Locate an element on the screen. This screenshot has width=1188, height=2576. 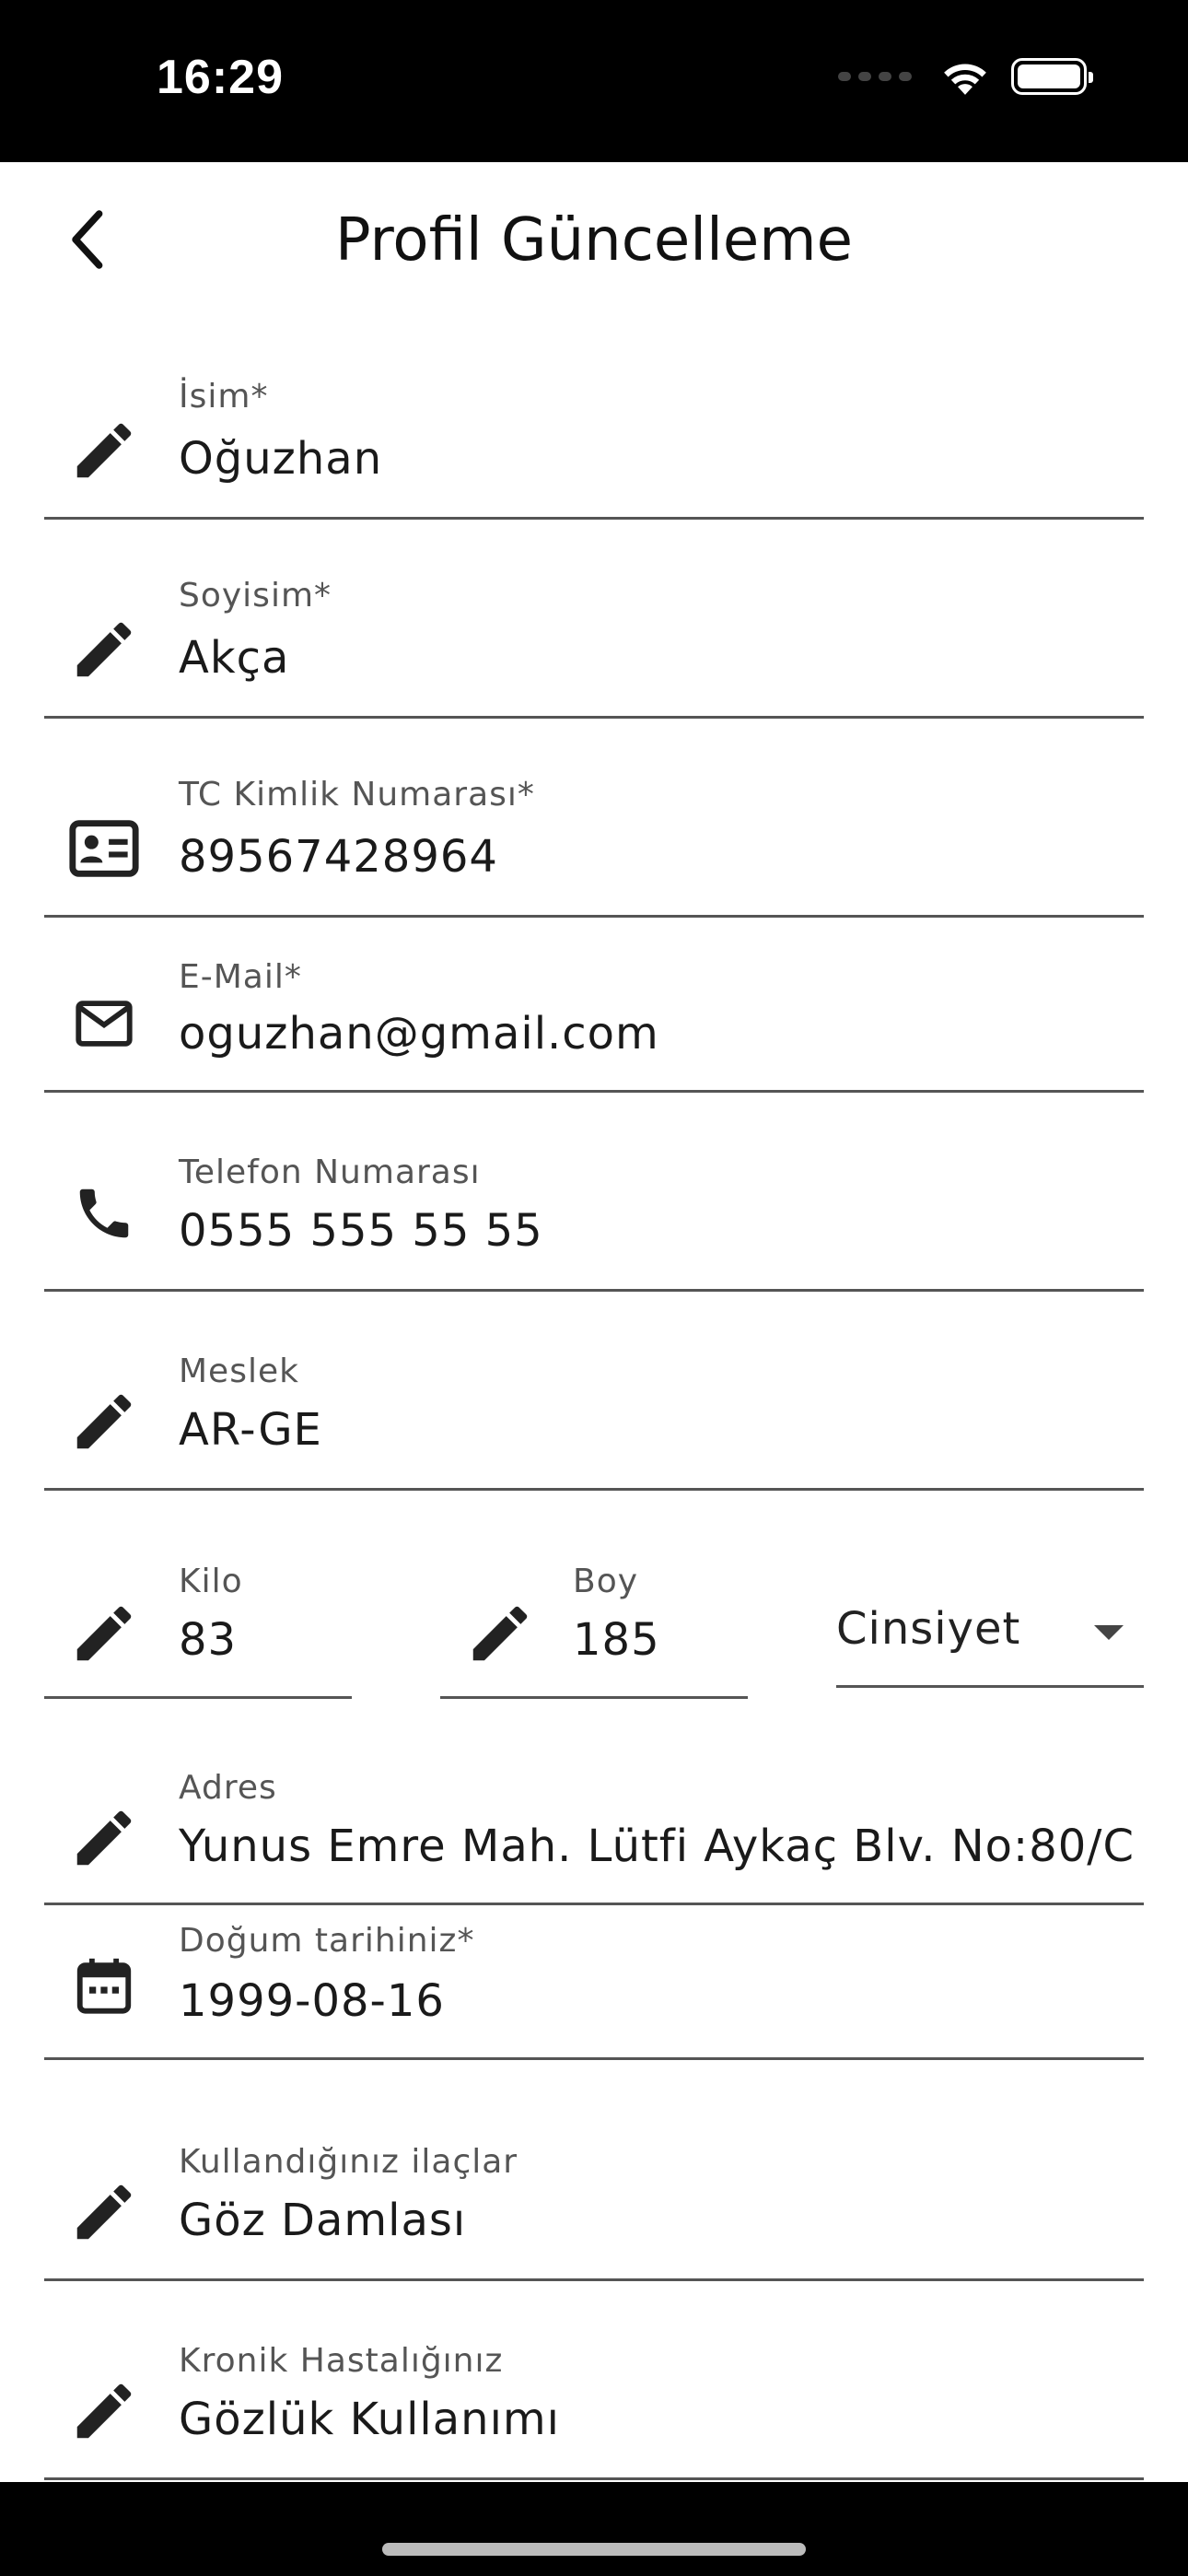
tc-id-value: 89567428964 is located at coordinates (657, 857).